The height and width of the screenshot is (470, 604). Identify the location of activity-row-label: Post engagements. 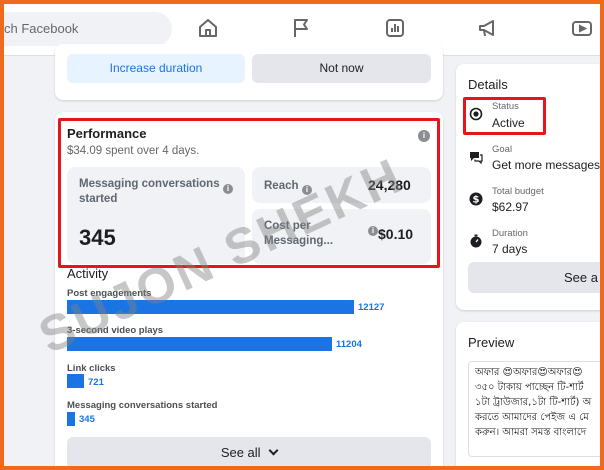
(109, 293).